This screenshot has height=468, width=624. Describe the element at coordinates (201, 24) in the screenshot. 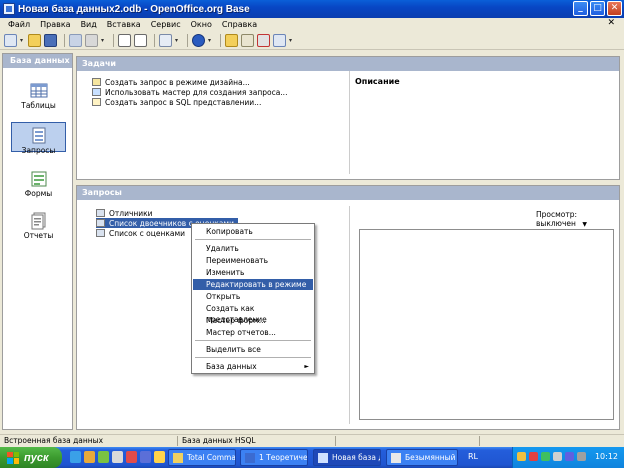

I see `menu-window: Окно` at that location.